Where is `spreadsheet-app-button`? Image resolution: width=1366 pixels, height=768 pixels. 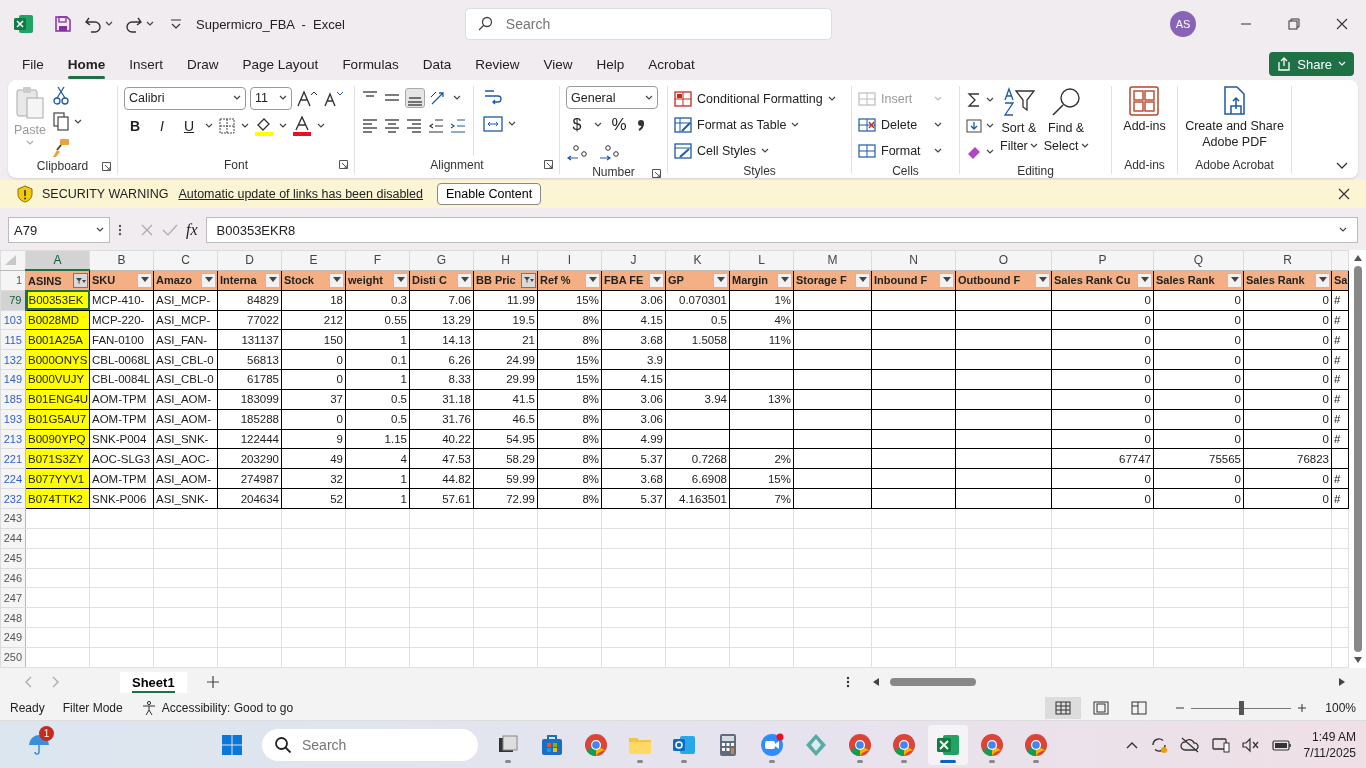 spreadsheet-app-button is located at coordinates (948, 744).